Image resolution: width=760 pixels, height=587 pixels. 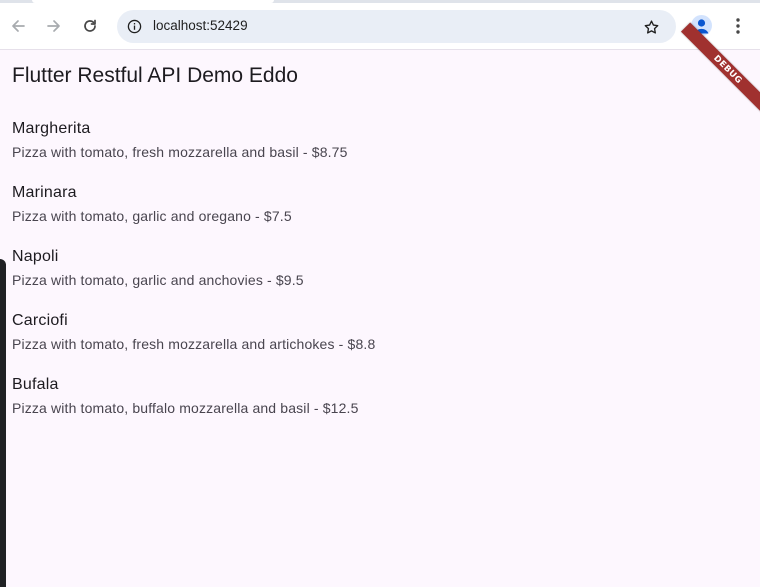 I want to click on pizza-name: Bufala, so click(x=35, y=384).